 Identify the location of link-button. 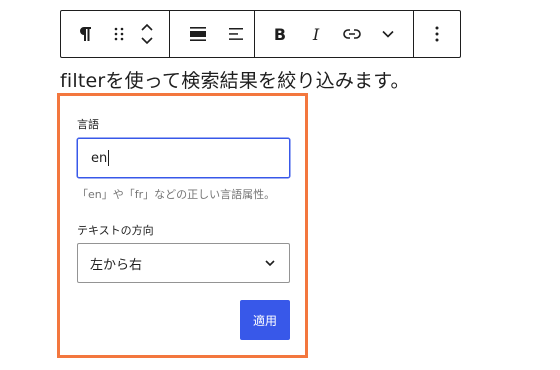
(352, 34).